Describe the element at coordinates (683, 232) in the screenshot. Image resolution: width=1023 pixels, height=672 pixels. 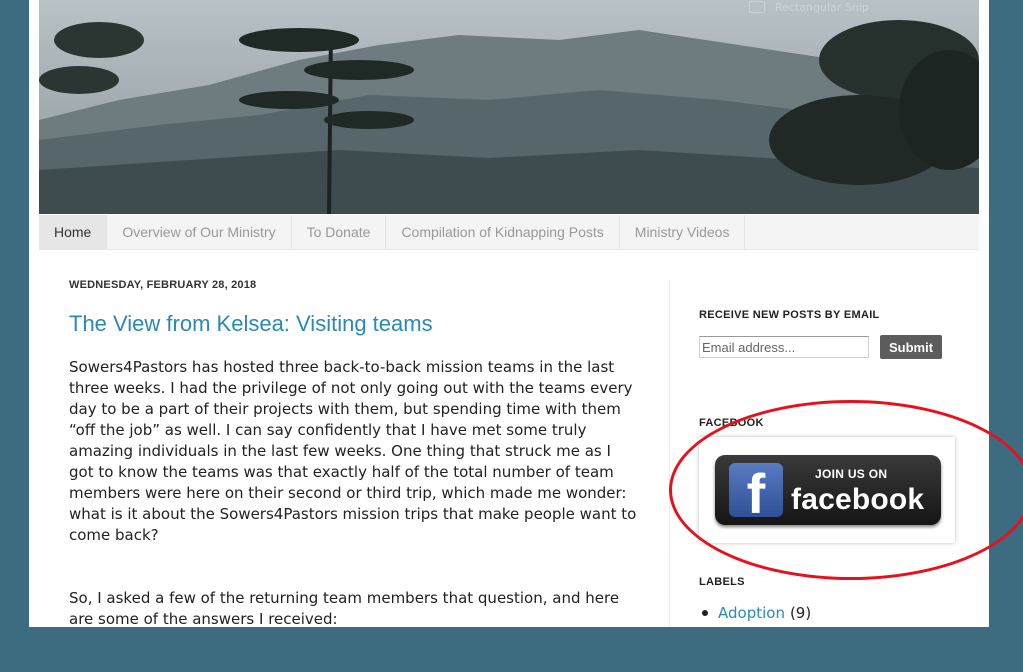
I see `tab-ministry-videos: Ministry Videos` at that location.